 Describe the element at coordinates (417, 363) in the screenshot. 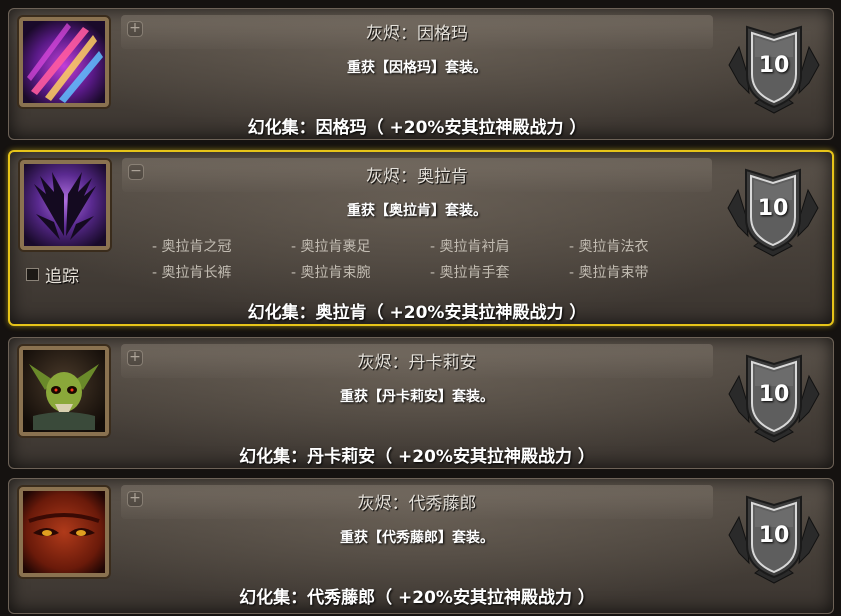

I see `set-title: 灰烬：丹卡莉安` at that location.